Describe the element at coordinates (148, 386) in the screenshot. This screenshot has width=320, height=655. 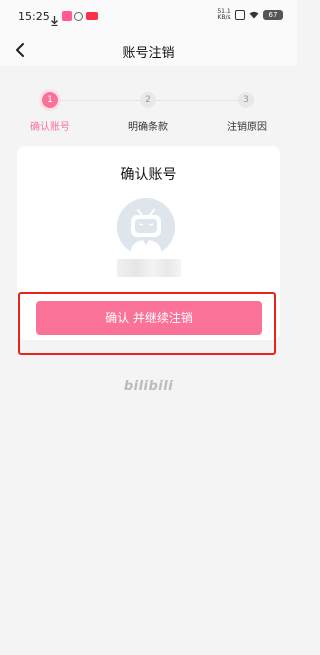
I see `bilibili-logo: bilibili` at that location.